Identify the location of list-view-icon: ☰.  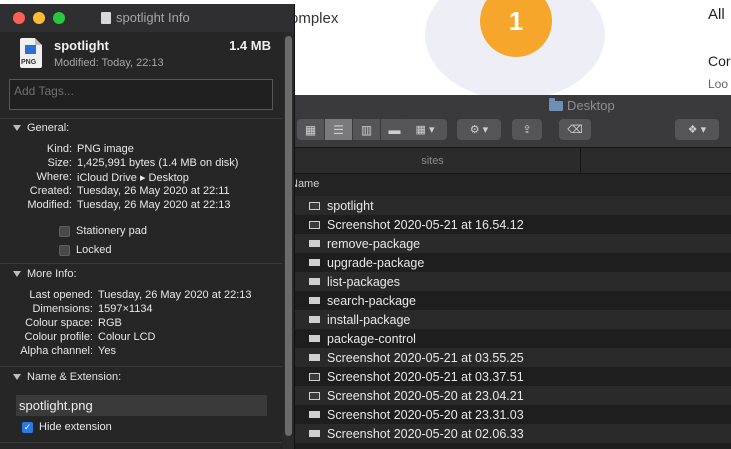
(339, 129).